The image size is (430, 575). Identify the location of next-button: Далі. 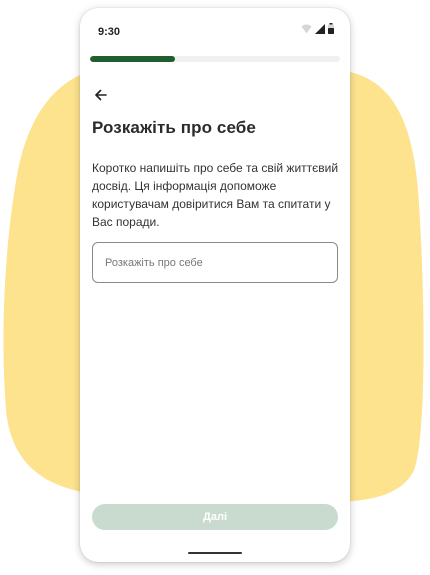
(215, 517).